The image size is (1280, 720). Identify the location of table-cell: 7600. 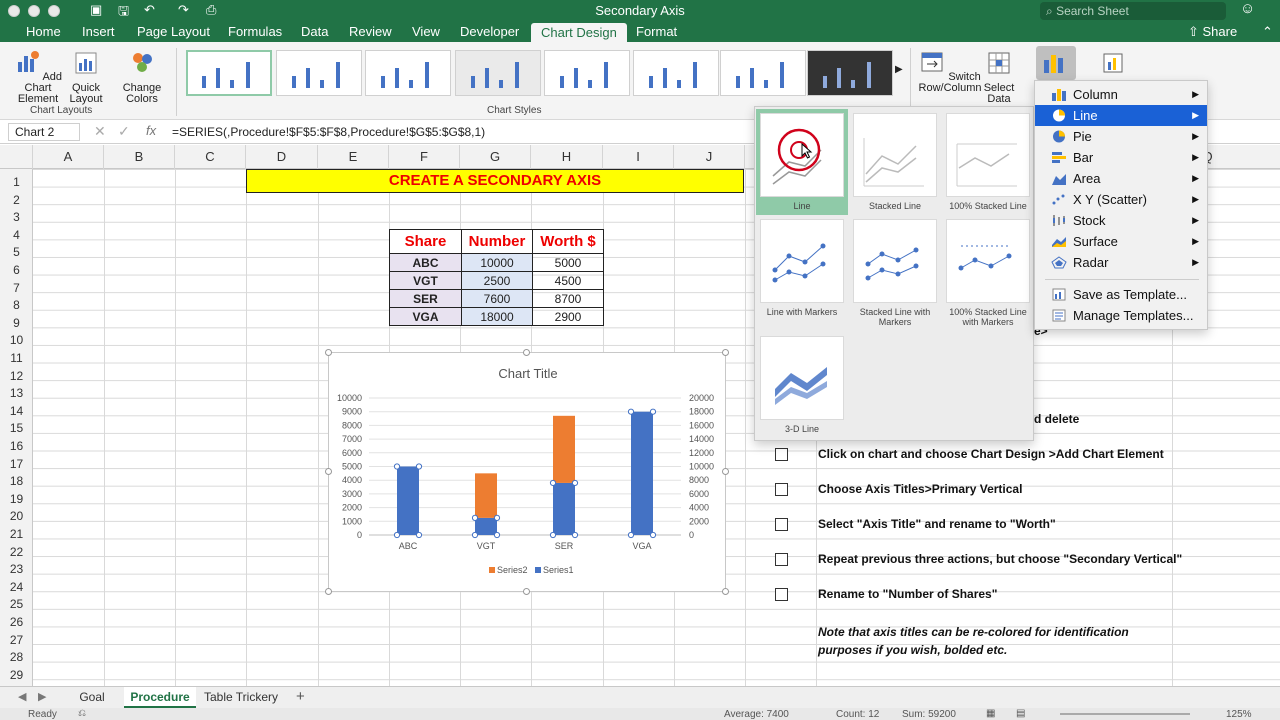
(497, 298).